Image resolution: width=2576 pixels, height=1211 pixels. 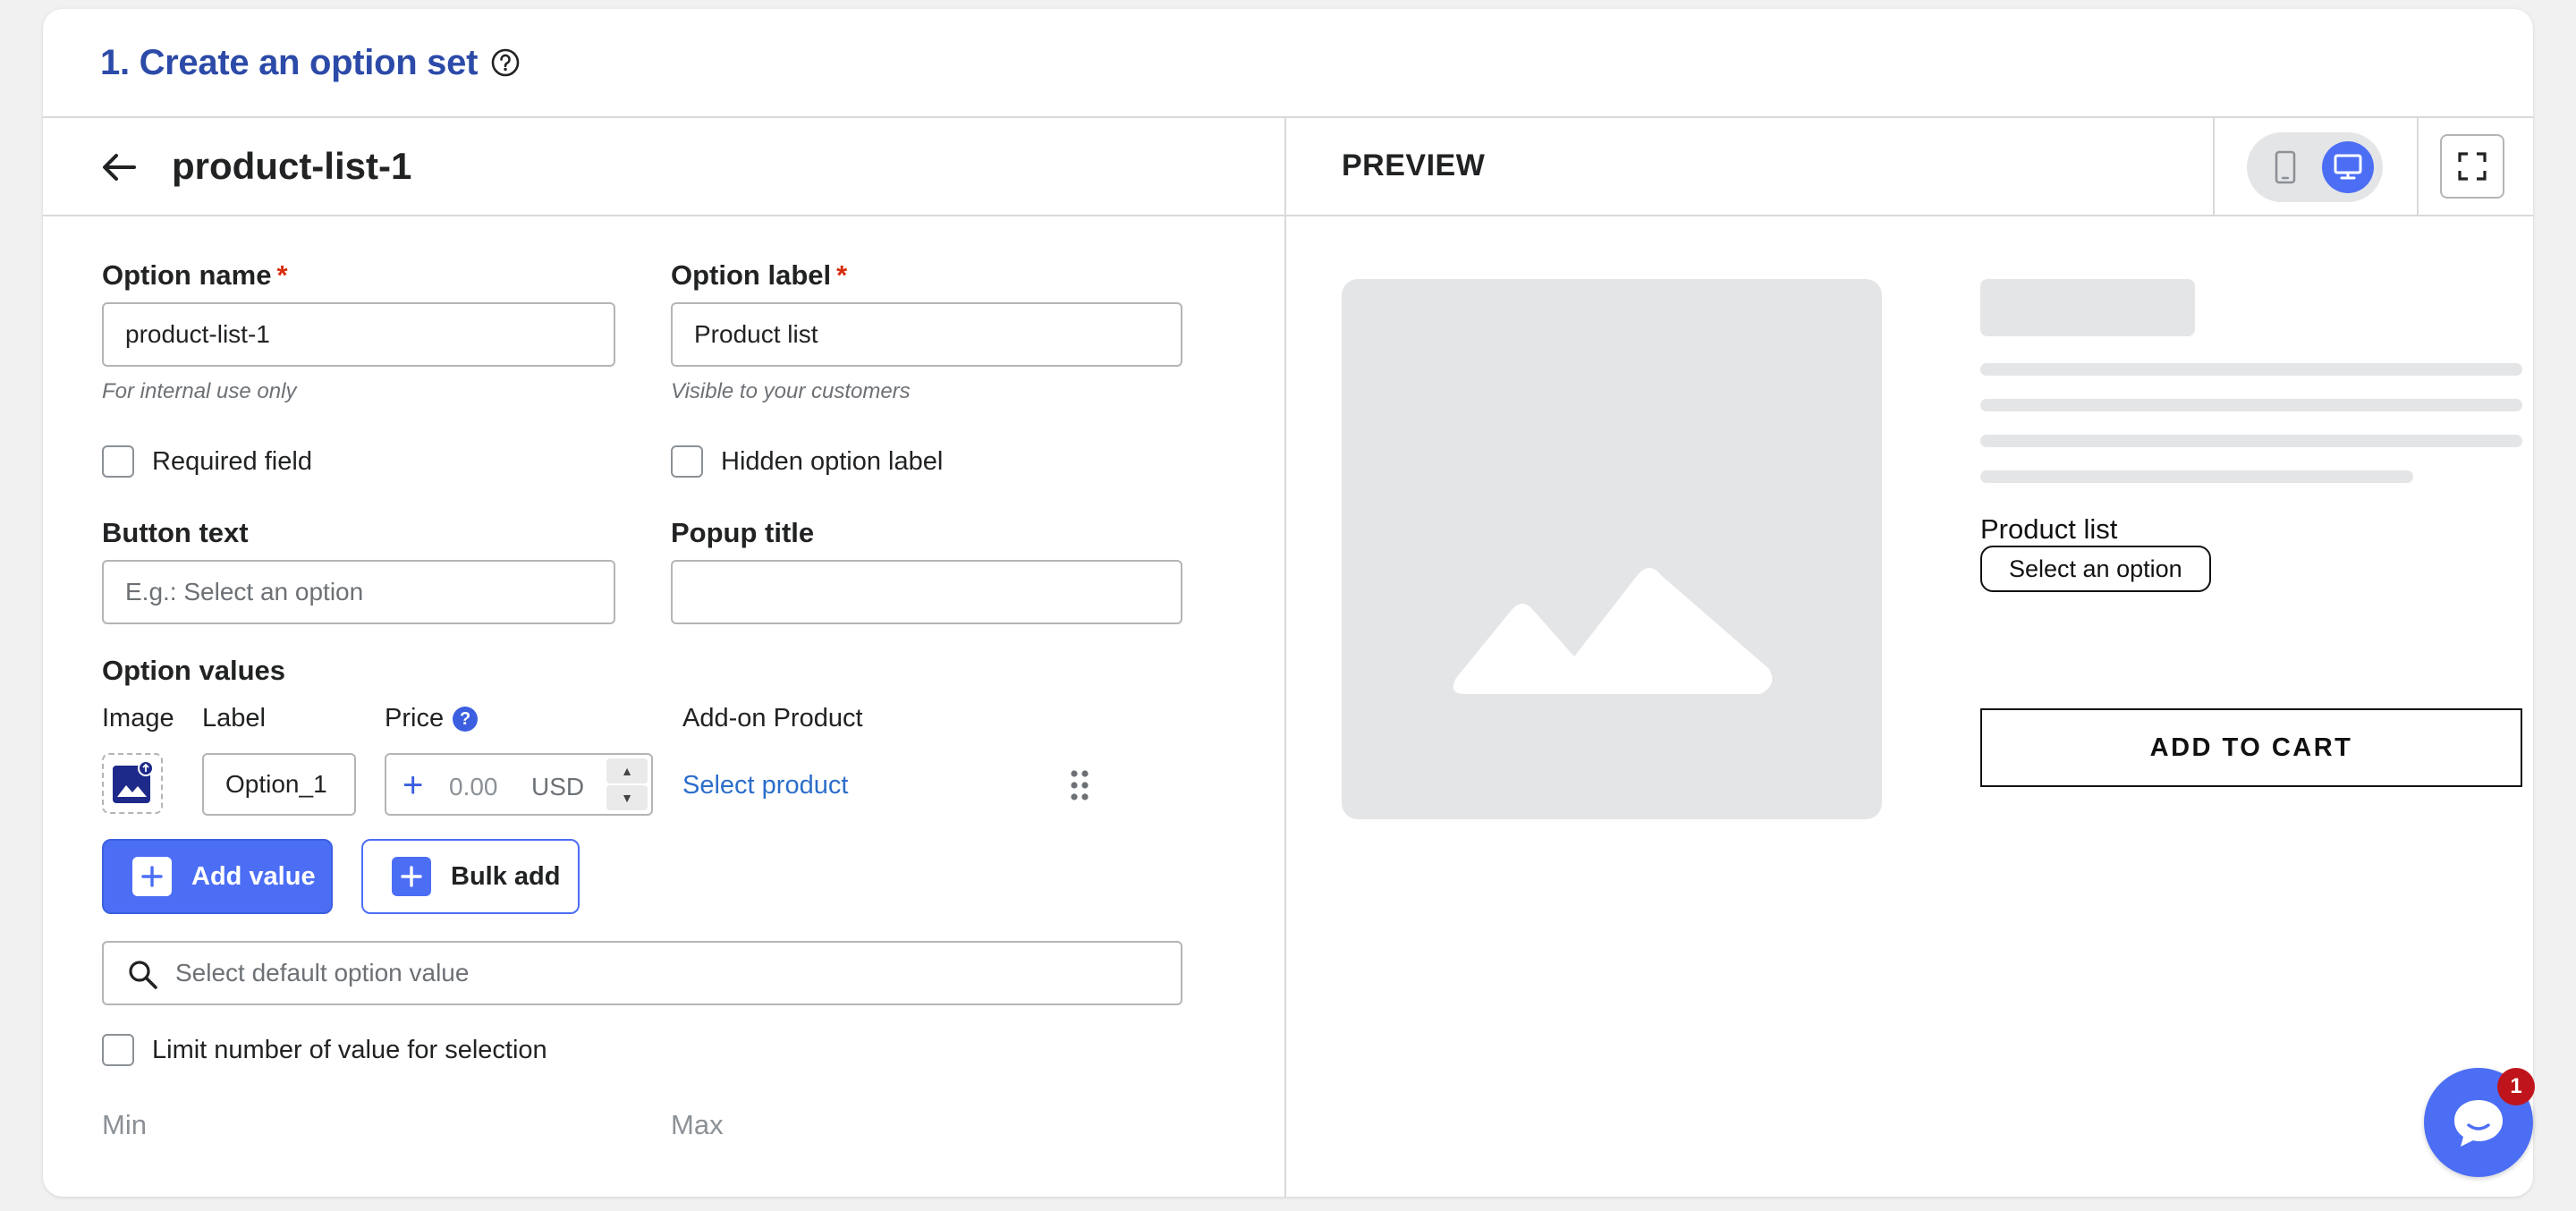 I want to click on required-field-checkbox-row: Required field, so click(x=207, y=461).